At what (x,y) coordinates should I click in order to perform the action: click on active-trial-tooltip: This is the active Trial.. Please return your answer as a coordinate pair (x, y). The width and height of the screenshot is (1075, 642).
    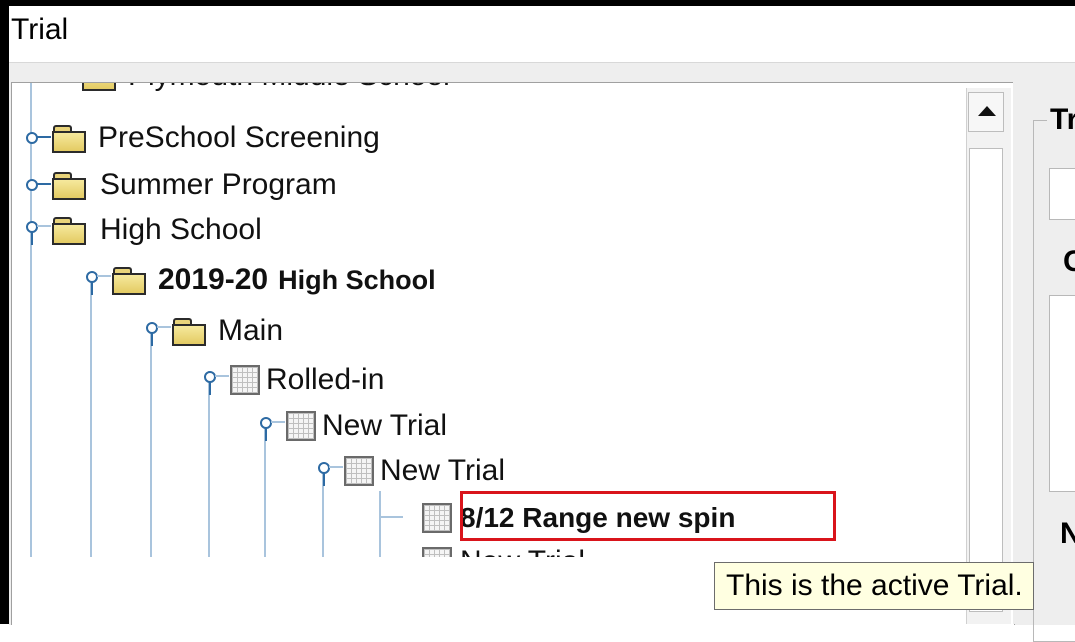
    Looking at the image, I should click on (874, 586).